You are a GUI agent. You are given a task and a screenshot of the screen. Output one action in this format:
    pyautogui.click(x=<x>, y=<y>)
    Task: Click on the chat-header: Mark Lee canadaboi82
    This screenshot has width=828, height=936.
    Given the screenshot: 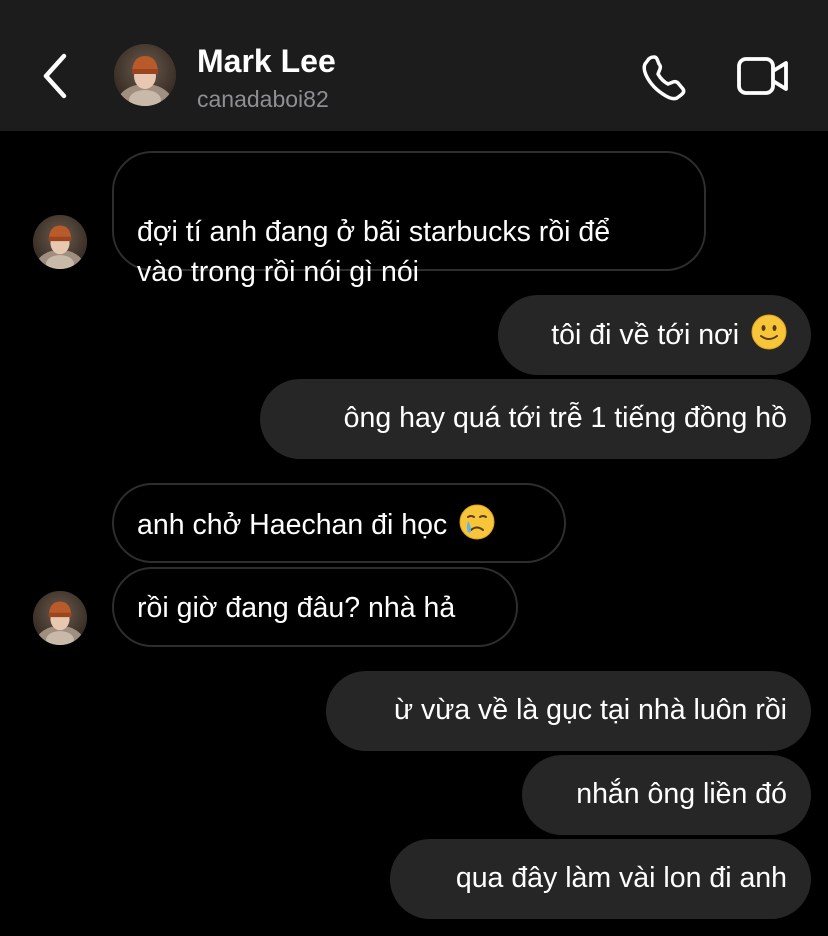 What is the action you would take?
    pyautogui.click(x=414, y=65)
    